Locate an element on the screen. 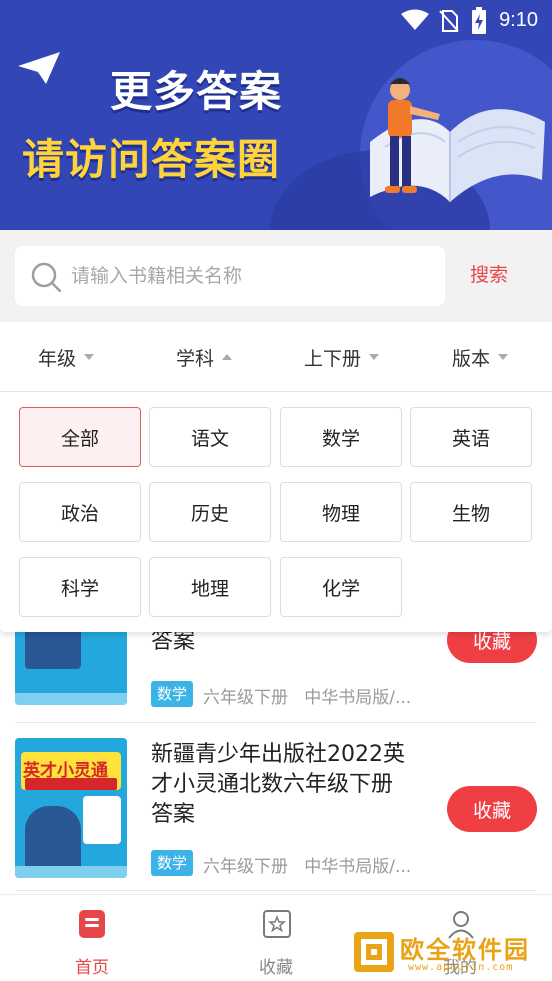 Image resolution: width=552 pixels, height=981 pixels. filter-label: 学科 is located at coordinates (195, 358).